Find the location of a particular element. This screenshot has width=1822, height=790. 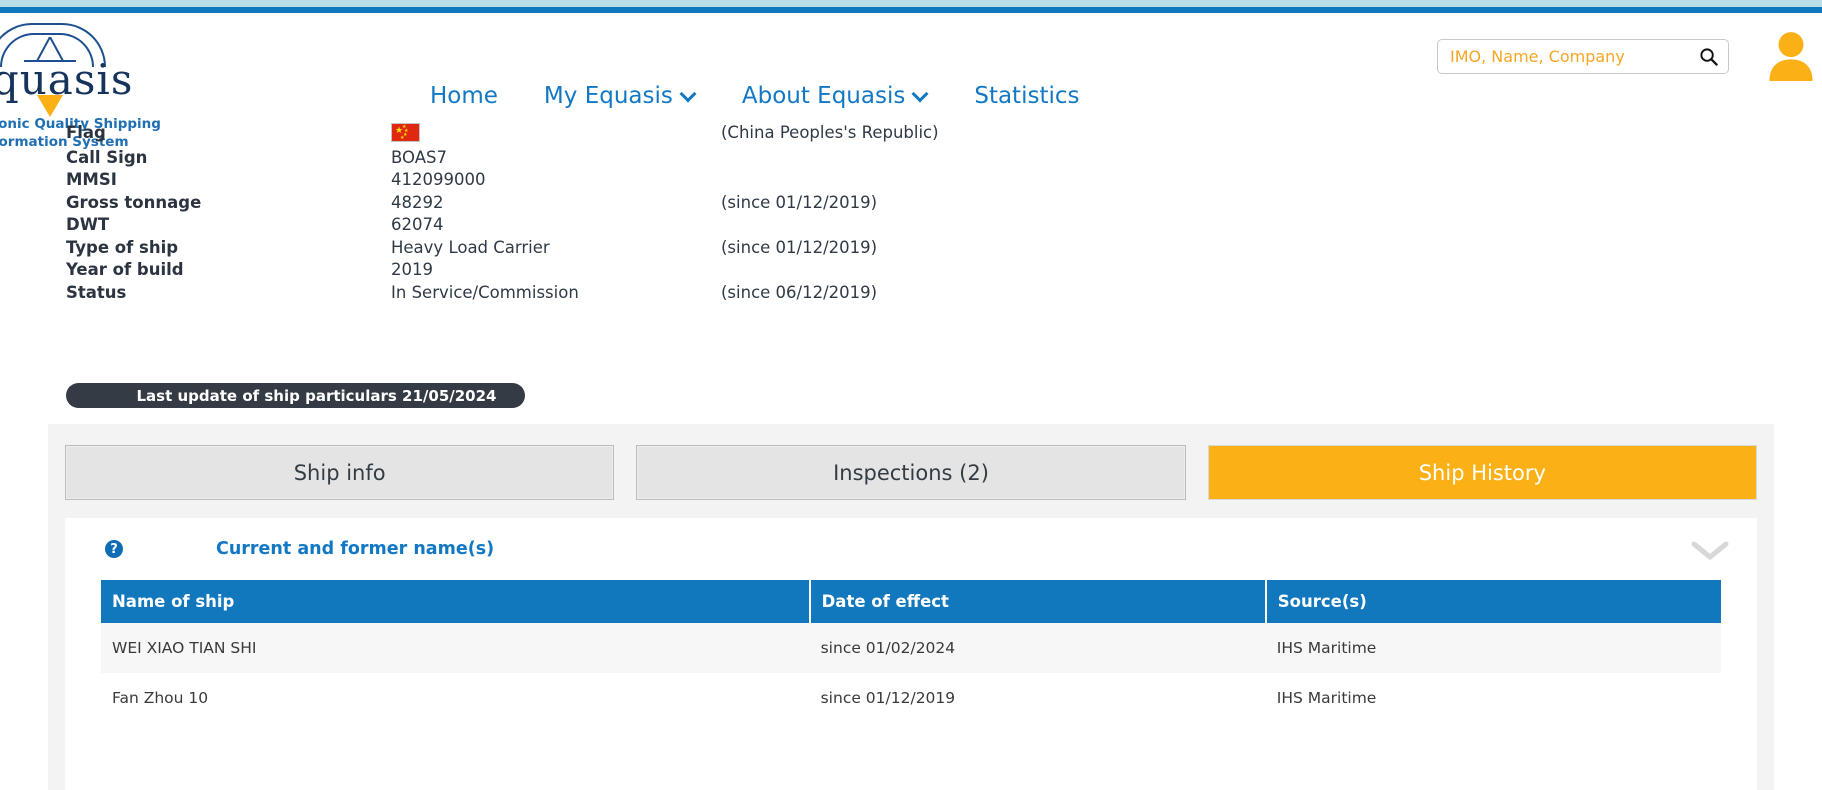

particular-row-year-of-build: Year of build 2019 is located at coordinates (911, 270).